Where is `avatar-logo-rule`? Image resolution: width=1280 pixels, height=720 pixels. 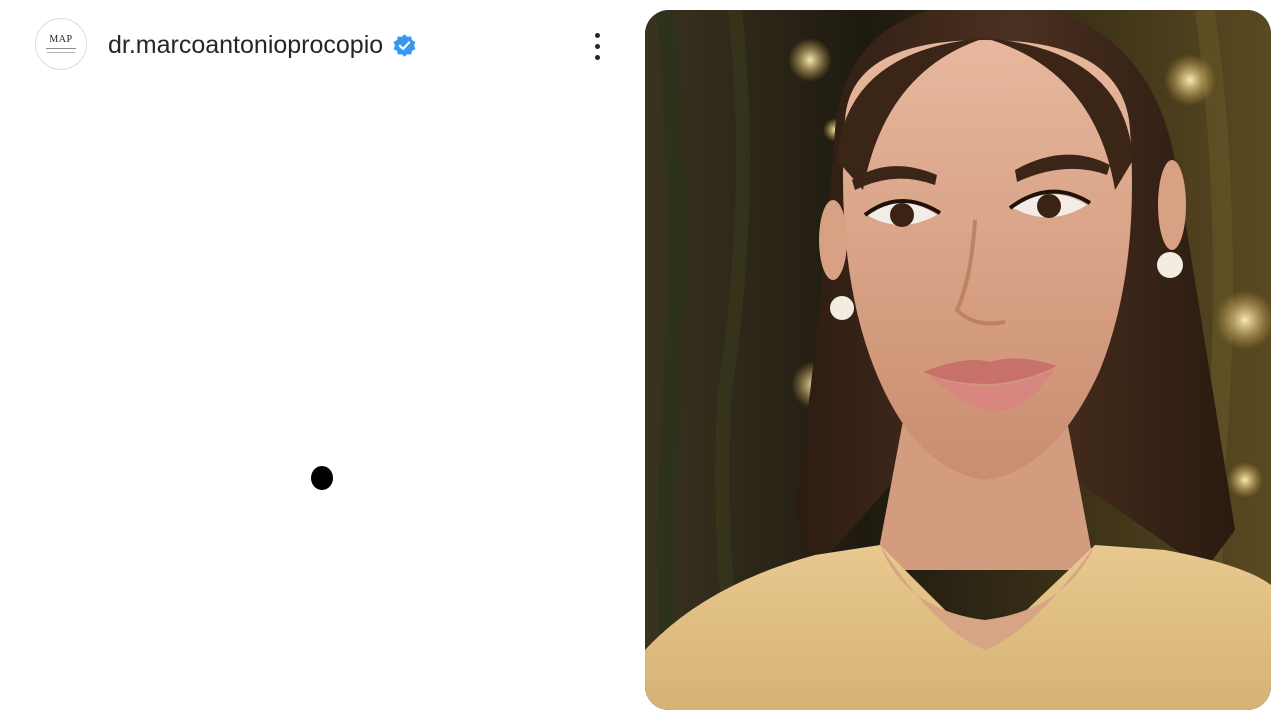
avatar-logo-rule is located at coordinates (61, 48).